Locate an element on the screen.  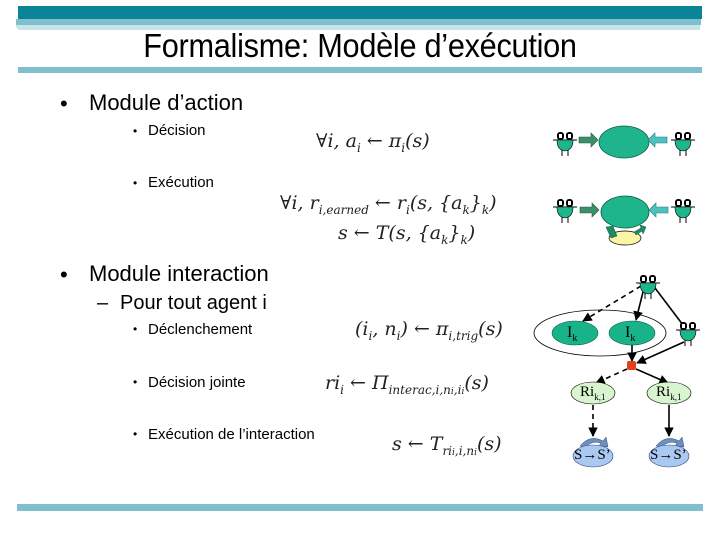
action-diagram is located at coordinates (617, 296).